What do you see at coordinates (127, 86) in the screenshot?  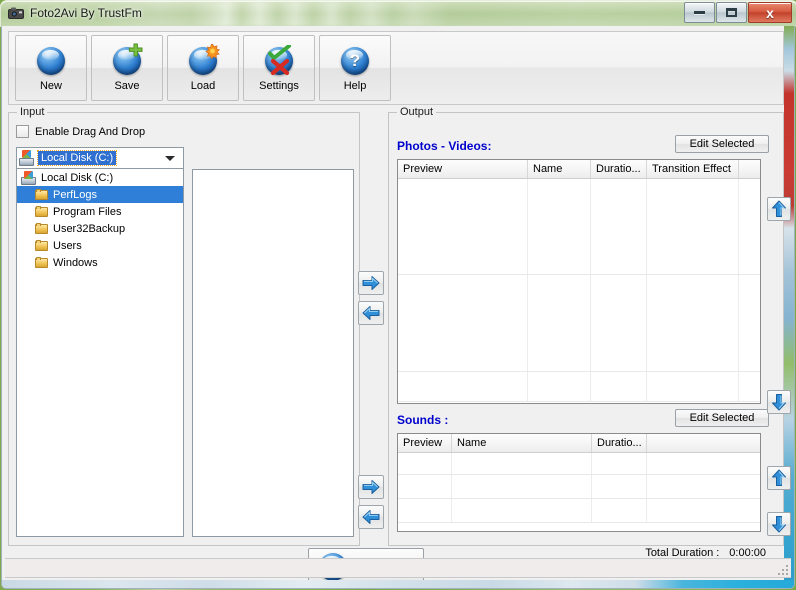 I see `save-button-label: Save` at bounding box center [127, 86].